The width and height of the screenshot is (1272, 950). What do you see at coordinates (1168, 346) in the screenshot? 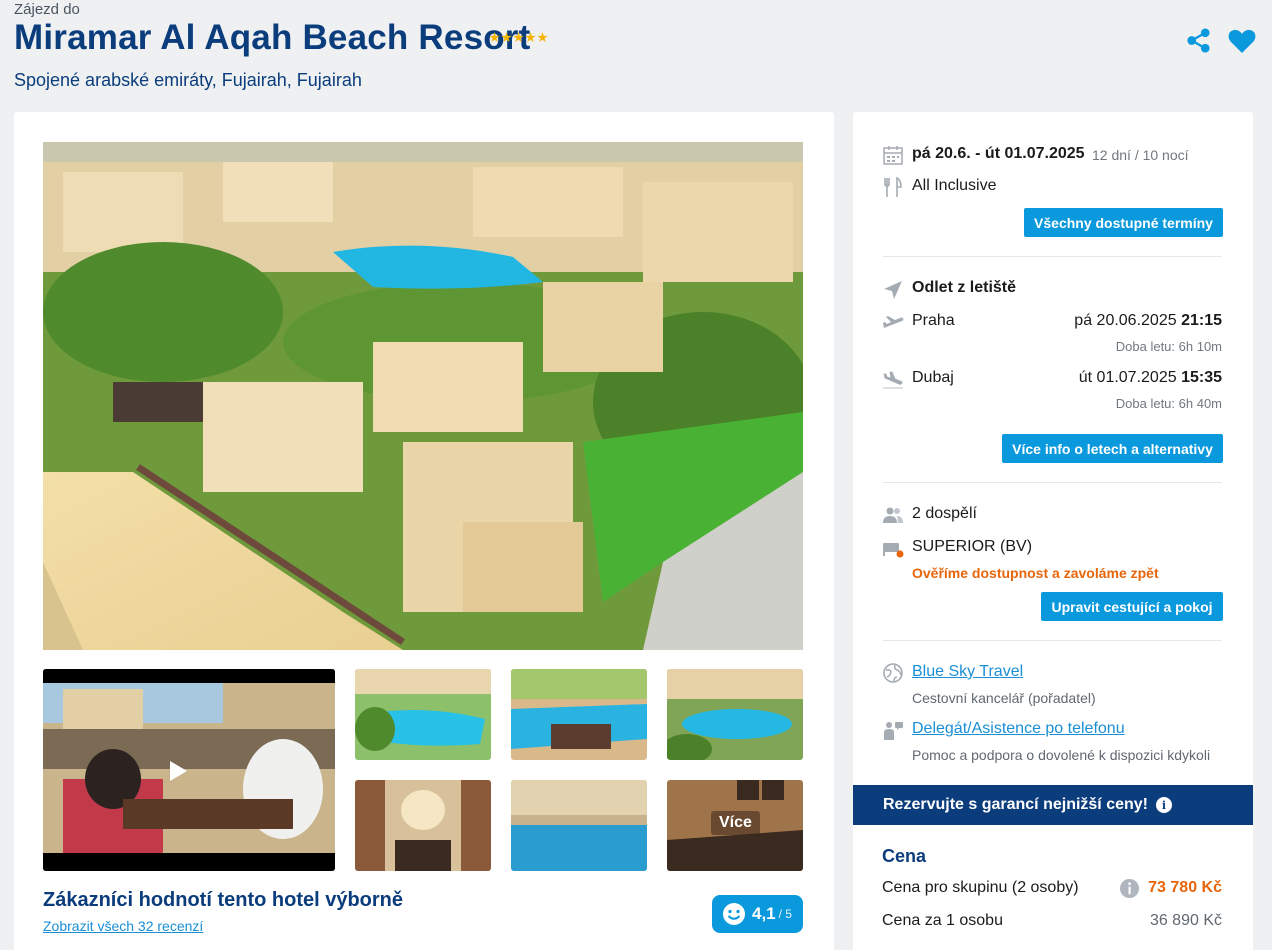
I see `outbound-flight-duration: Doba letu: 6h 10m` at bounding box center [1168, 346].